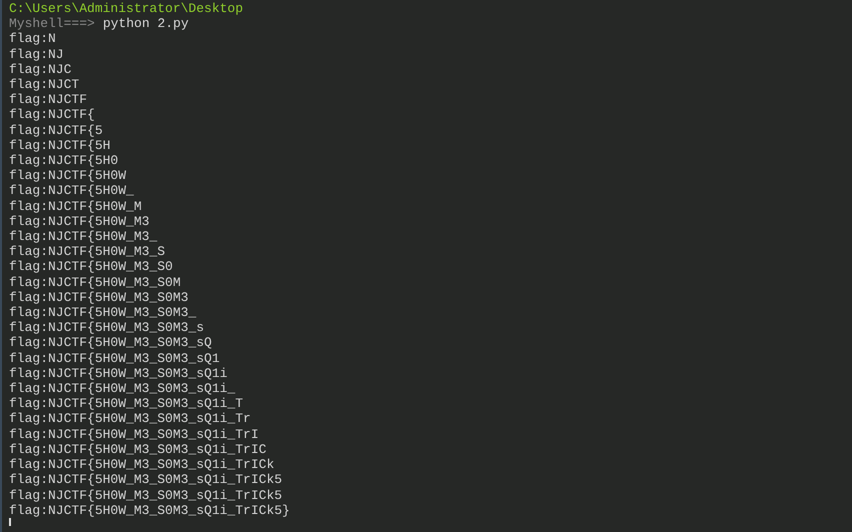 This screenshot has width=852, height=532. I want to click on output-line: flag:NJCTF{5H0W_M3, so click(79, 222).